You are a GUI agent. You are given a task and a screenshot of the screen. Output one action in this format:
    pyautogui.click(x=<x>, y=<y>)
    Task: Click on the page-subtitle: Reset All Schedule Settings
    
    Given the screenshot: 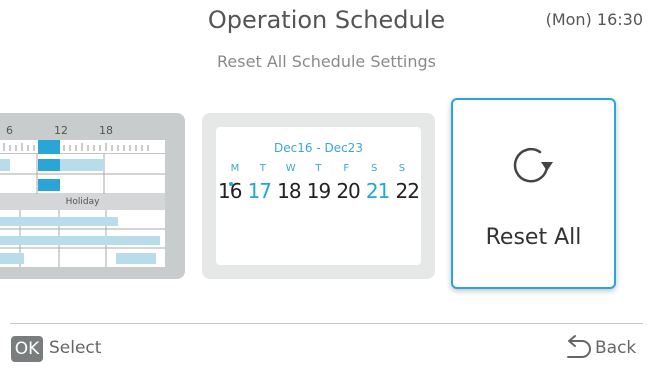 What is the action you would take?
    pyautogui.click(x=326, y=61)
    